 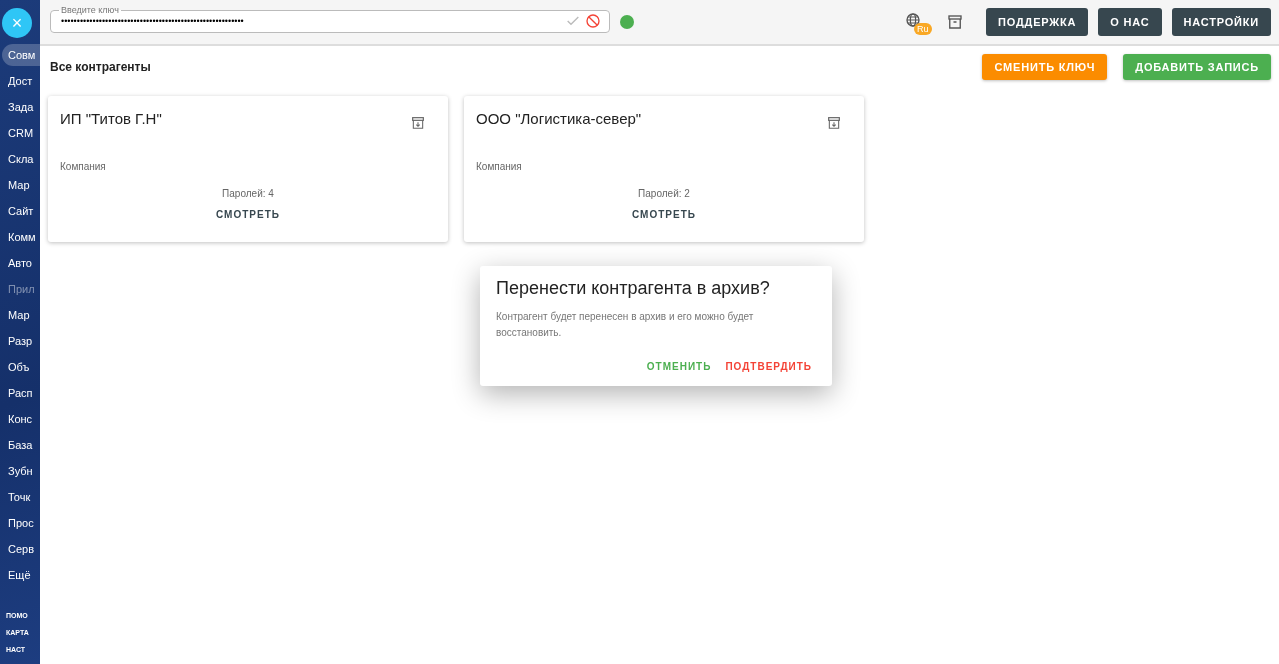 I want to click on dialog-title: Перенести контрагента в архив?, so click(x=633, y=288).